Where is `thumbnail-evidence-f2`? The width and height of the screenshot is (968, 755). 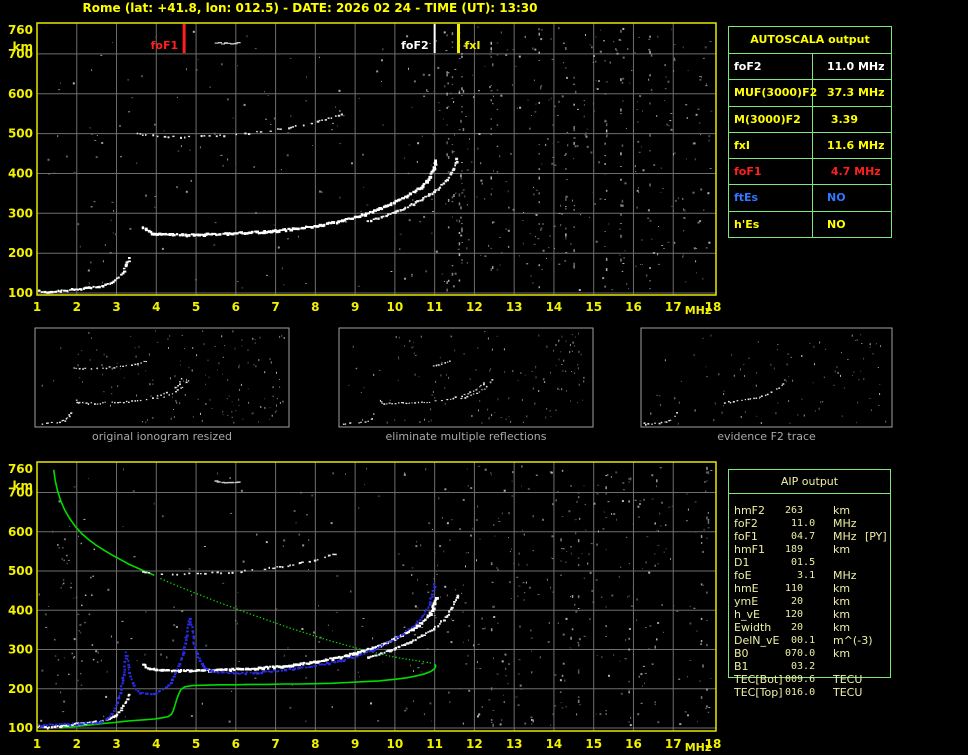 thumbnail-evidence-f2 is located at coordinates (766, 377).